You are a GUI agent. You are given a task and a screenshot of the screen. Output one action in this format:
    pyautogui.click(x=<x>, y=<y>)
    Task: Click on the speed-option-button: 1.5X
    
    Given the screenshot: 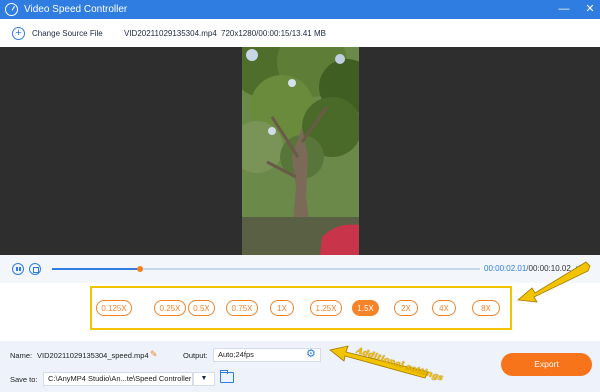 What is the action you would take?
    pyautogui.click(x=365, y=308)
    